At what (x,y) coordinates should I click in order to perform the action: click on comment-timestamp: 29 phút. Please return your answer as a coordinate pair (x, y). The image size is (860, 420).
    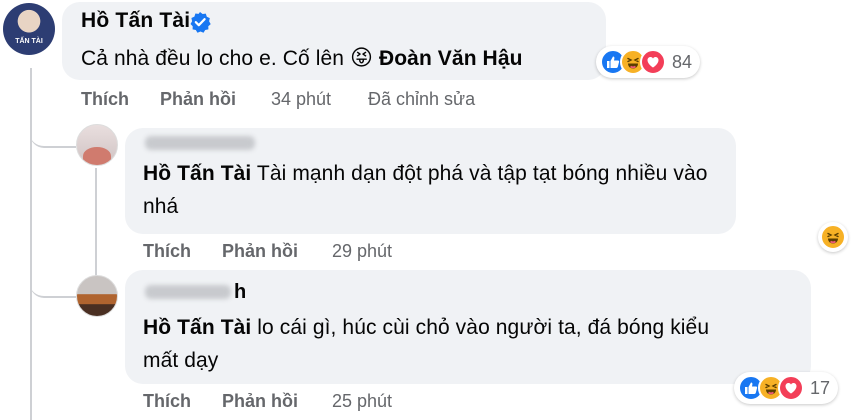
    Looking at the image, I should click on (362, 251).